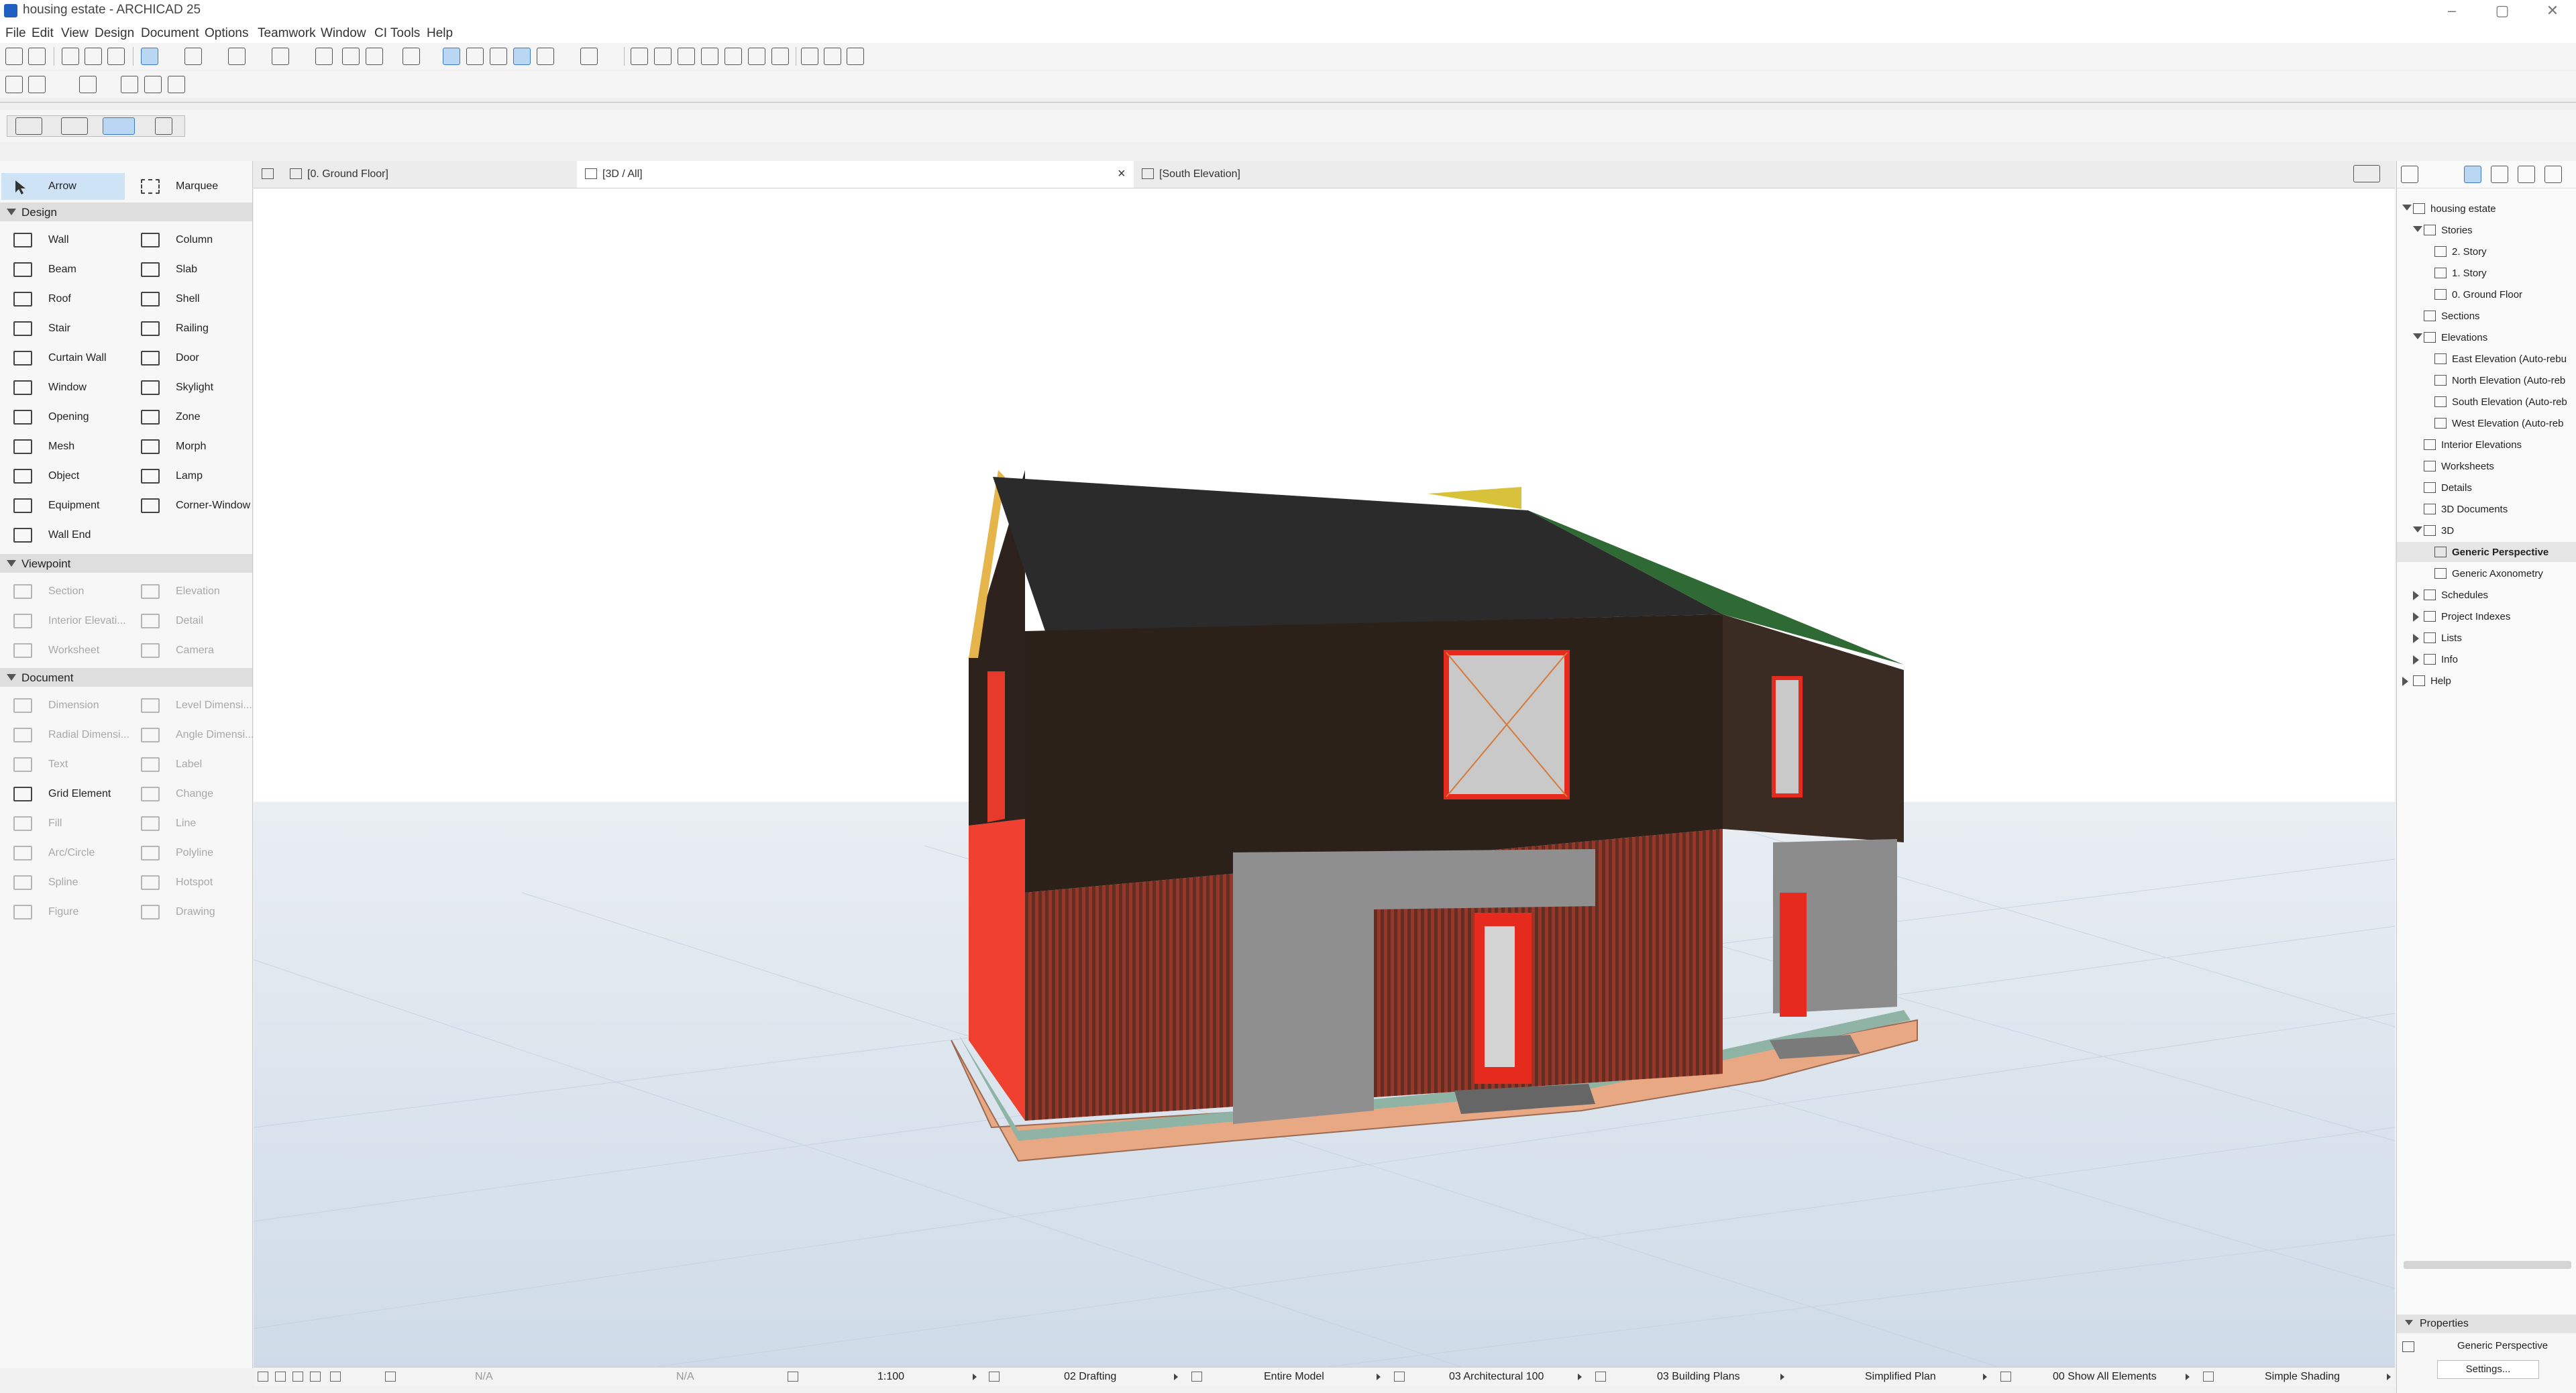 This screenshot has width=2576, height=1393. I want to click on layer-icon, so click(451, 57).